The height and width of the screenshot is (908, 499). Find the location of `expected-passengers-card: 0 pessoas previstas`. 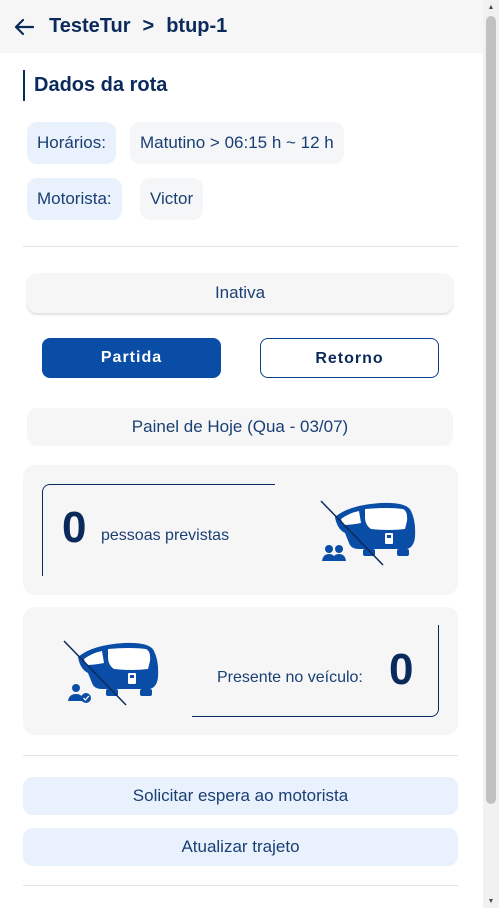

expected-passengers-card: 0 pessoas previstas is located at coordinates (240, 530).